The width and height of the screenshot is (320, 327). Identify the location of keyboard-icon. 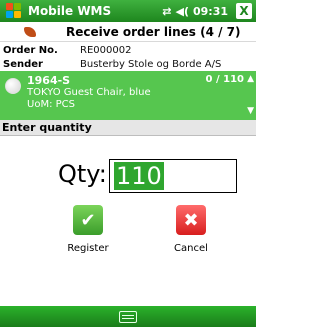
(128, 316).